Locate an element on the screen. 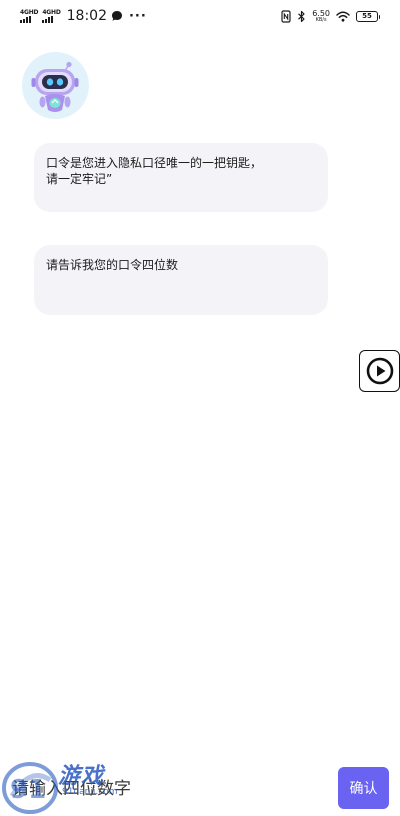  robot-avatar is located at coordinates (55, 85).